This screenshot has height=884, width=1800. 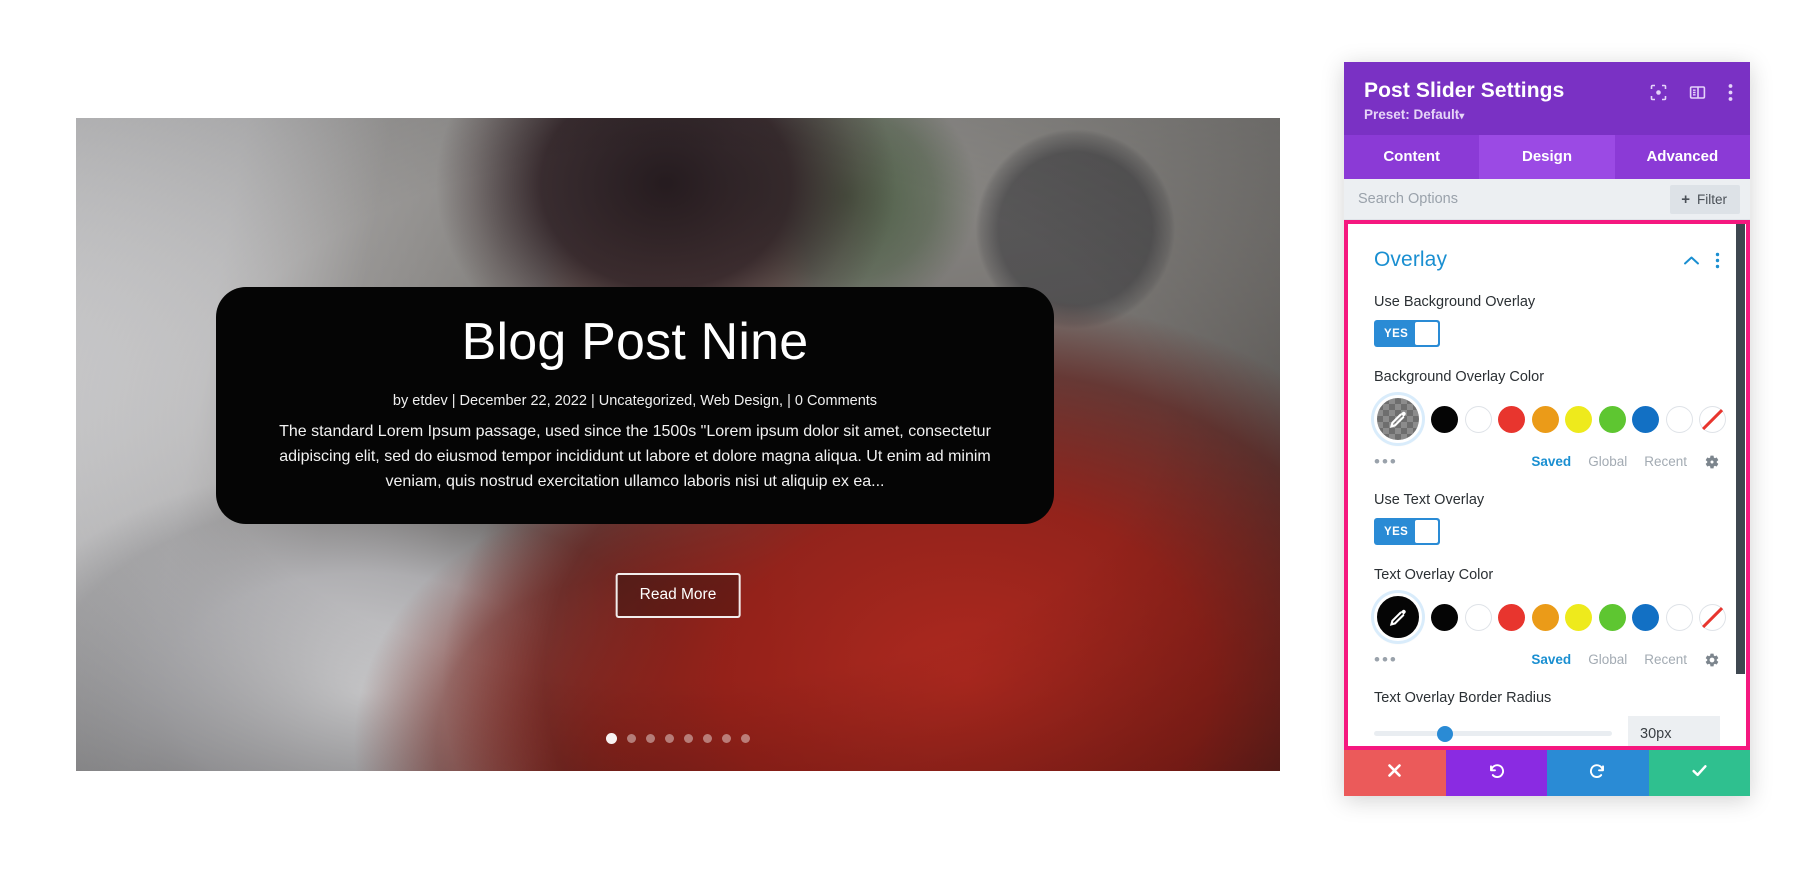 What do you see at coordinates (1493, 733) in the screenshot?
I see `border-radius-slider` at bounding box center [1493, 733].